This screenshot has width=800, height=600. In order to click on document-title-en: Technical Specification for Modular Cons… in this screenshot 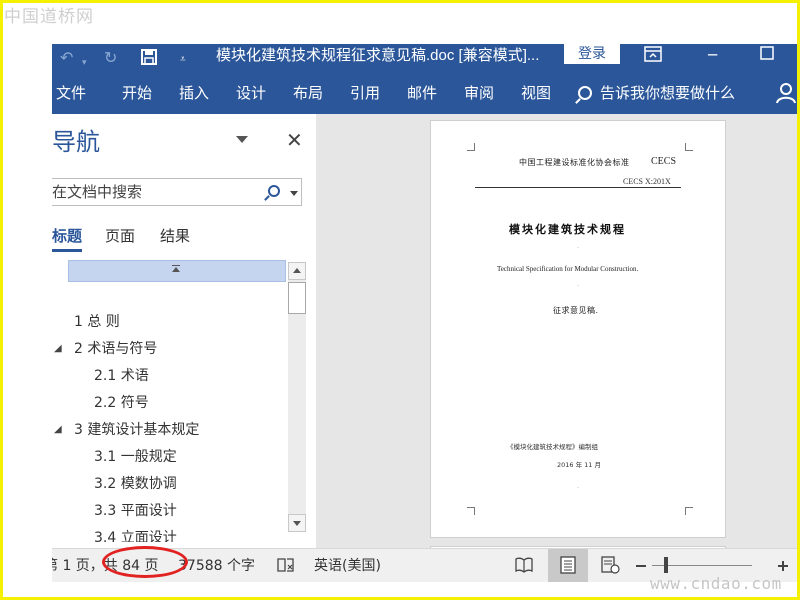, I will do `click(568, 269)`.